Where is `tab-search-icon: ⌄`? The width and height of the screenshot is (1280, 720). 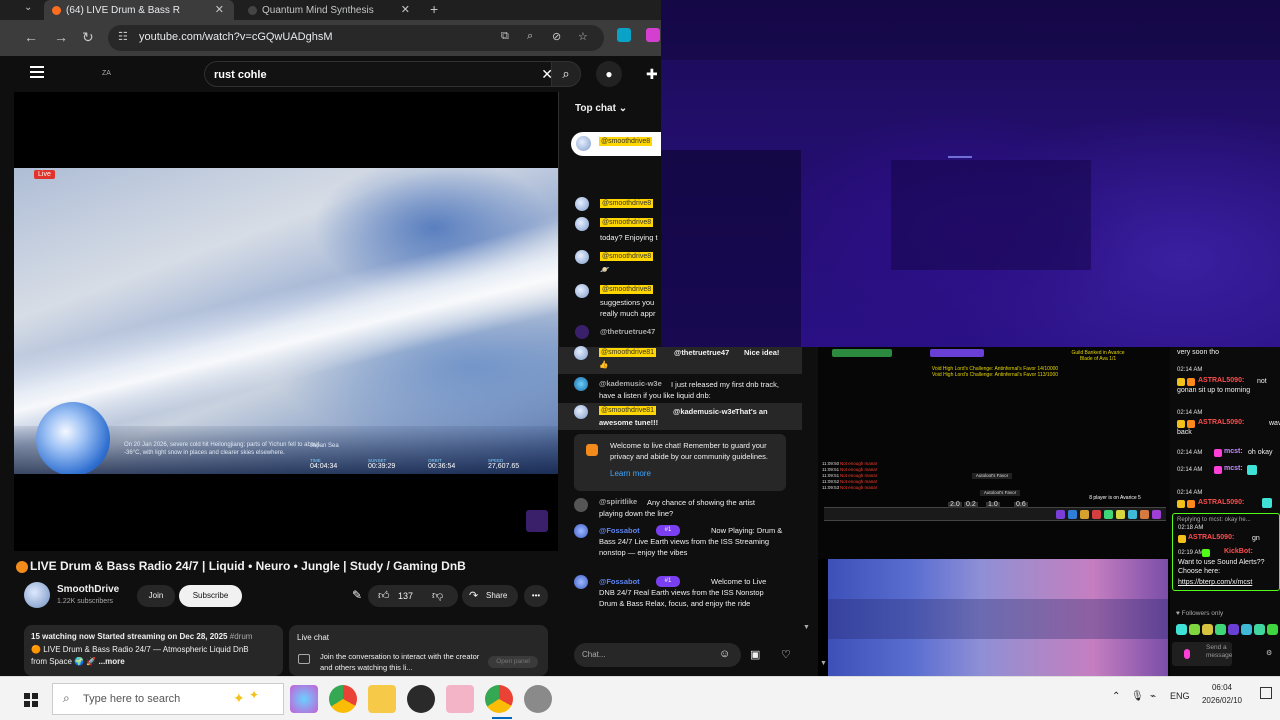 tab-search-icon: ⌄ is located at coordinates (28, 7).